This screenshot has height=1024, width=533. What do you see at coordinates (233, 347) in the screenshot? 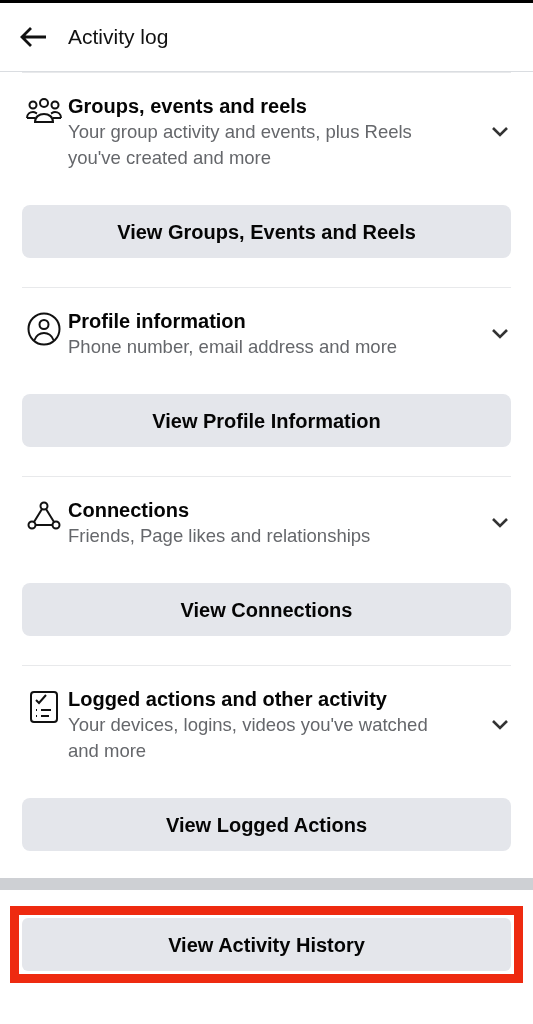
I see `section-subtitle: Phone number, email address and more` at bounding box center [233, 347].